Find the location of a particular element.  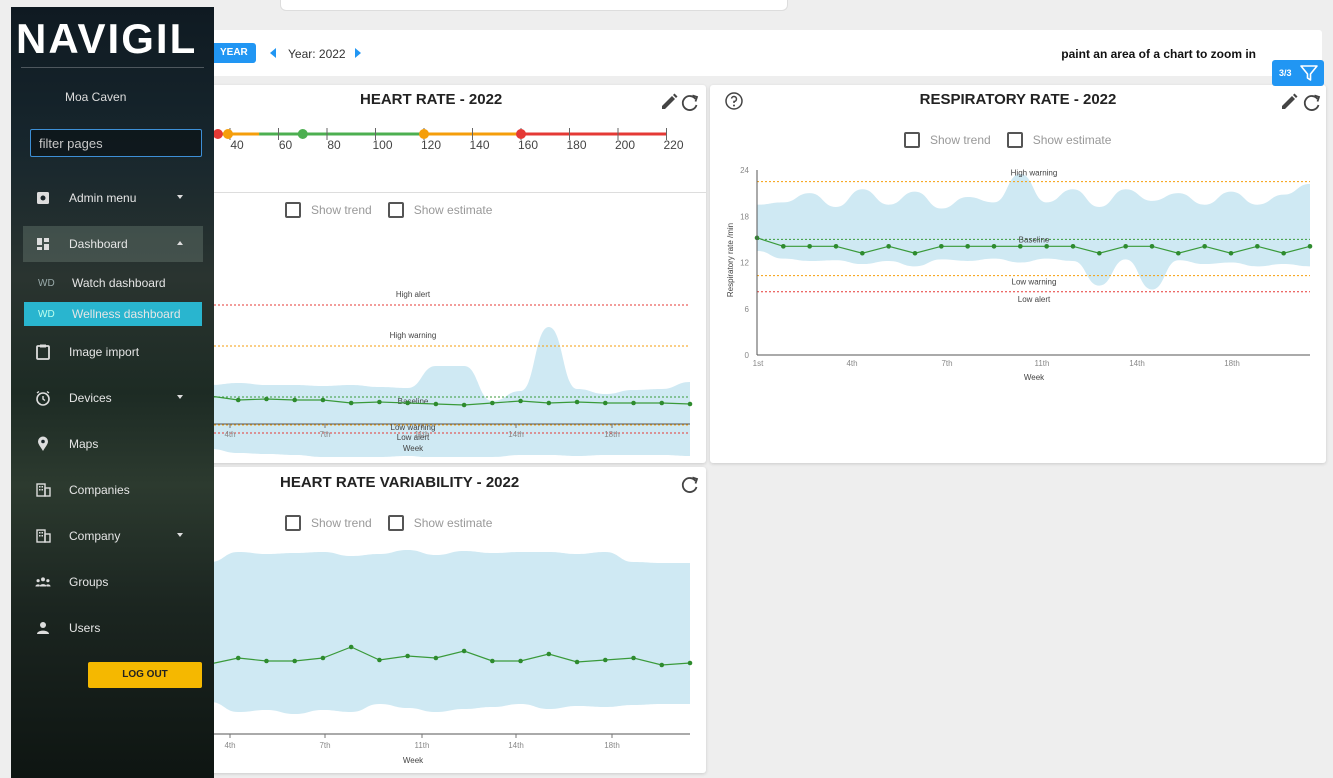

dashboard-icon is located at coordinates (43, 244).